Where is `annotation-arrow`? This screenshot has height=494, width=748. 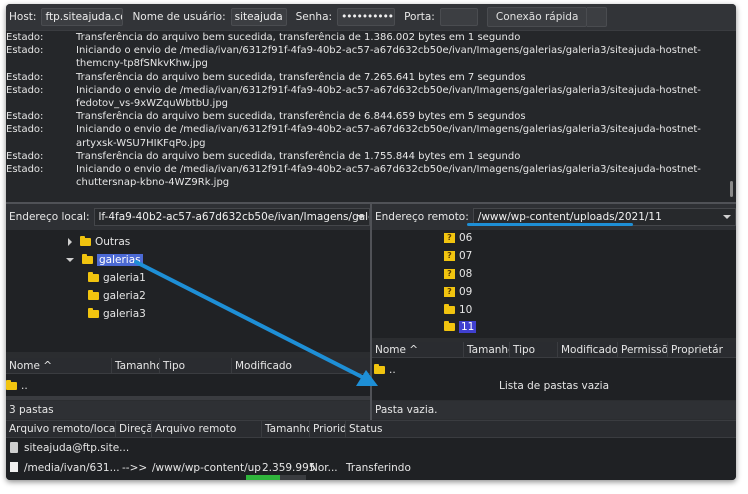
annotation-arrow is located at coordinates (256, 323).